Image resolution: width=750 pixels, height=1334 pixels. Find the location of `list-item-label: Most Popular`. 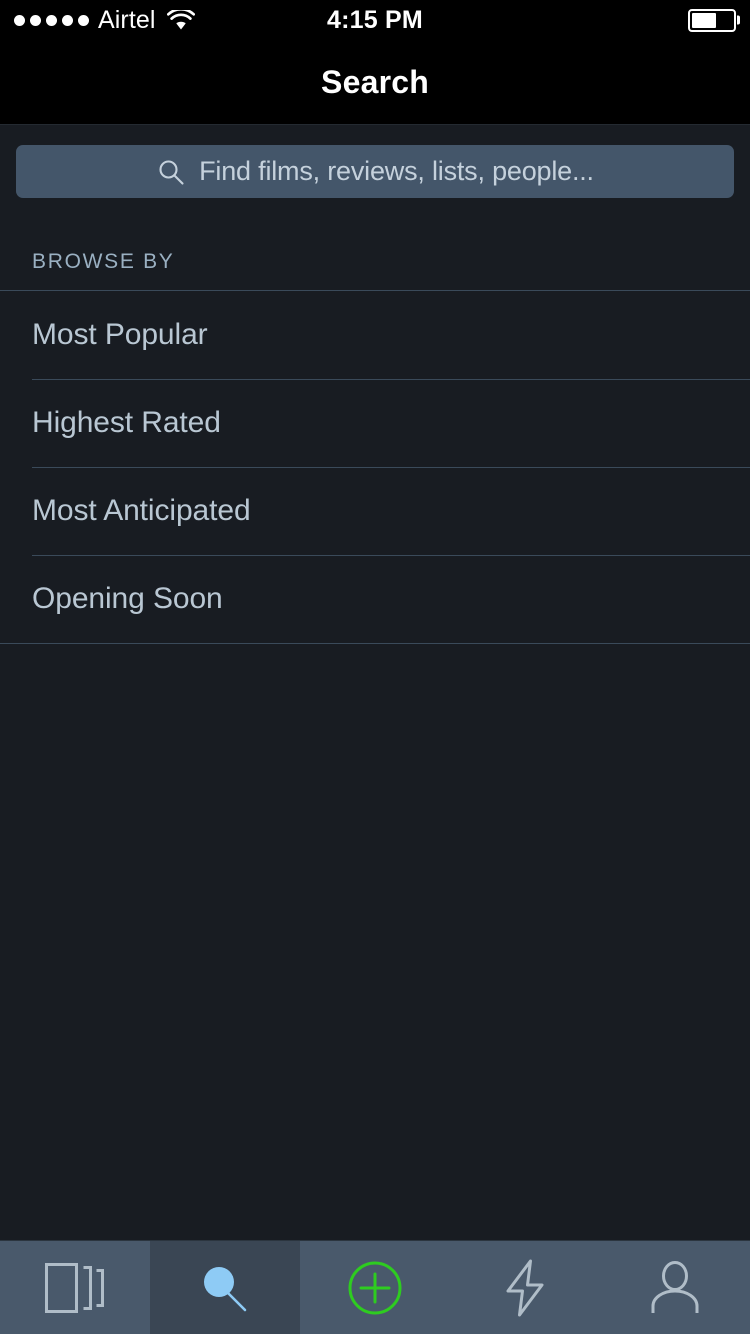

list-item-label: Most Popular is located at coordinates (120, 334).